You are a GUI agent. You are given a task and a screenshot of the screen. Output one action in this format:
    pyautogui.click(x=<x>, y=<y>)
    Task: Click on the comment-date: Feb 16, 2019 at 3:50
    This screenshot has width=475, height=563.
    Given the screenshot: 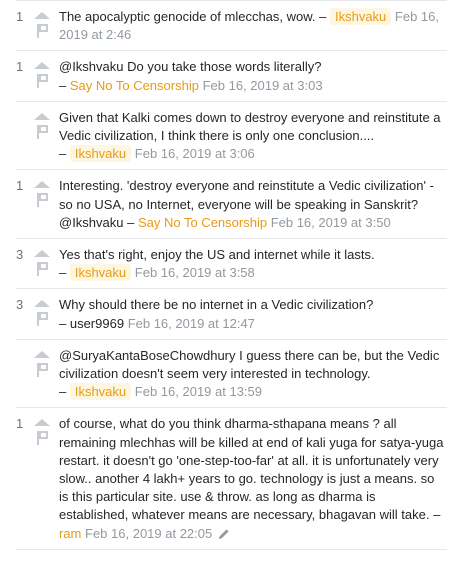 What is the action you would take?
    pyautogui.click(x=331, y=222)
    